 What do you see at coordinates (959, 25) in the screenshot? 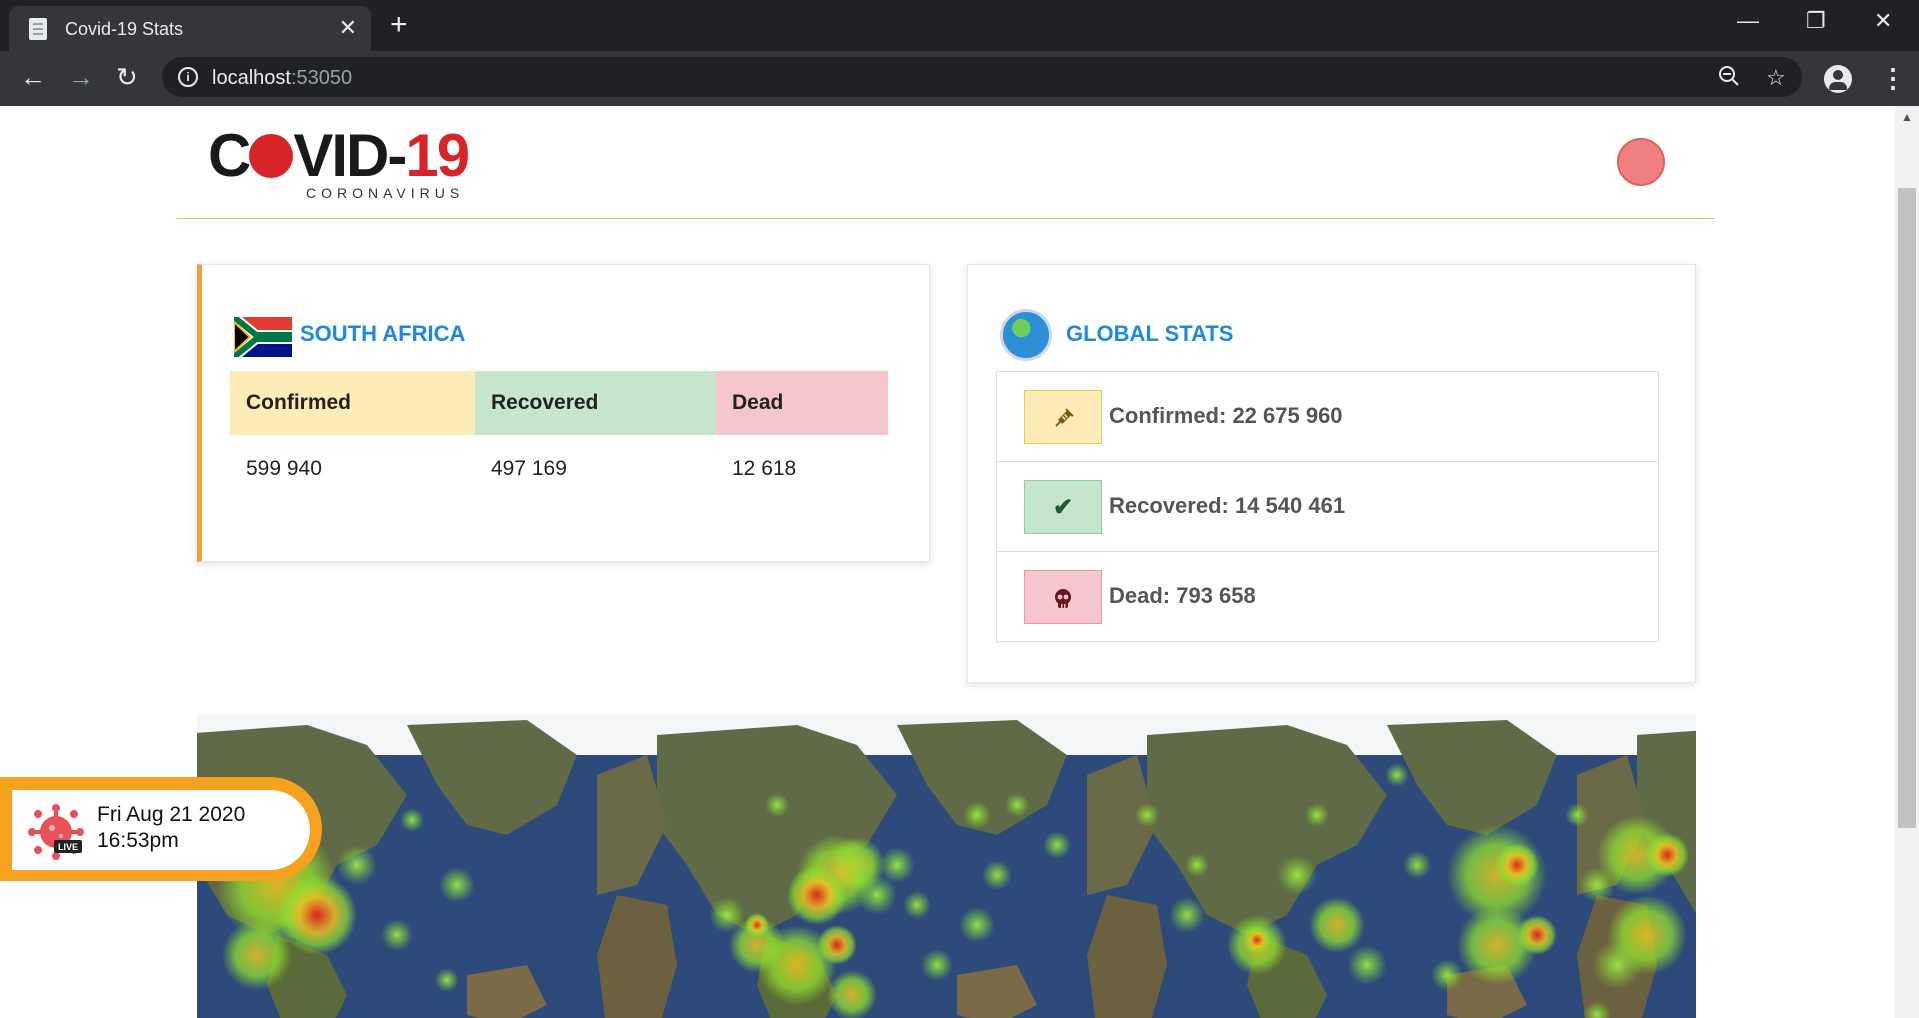
I see `browser-tab-strip: Covid-19 Stats ✕ + — ❐ ✕` at bounding box center [959, 25].